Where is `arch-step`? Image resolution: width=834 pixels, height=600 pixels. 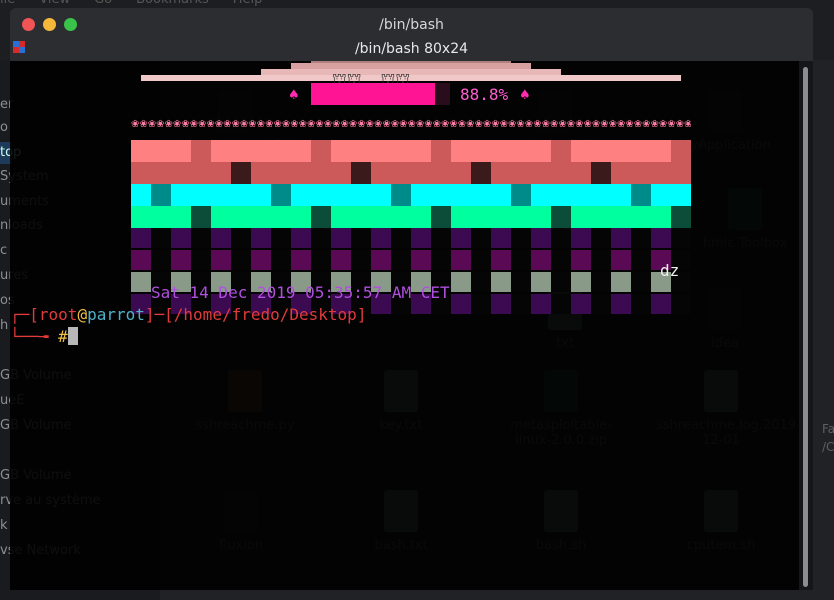 arch-step is located at coordinates (411, 66).